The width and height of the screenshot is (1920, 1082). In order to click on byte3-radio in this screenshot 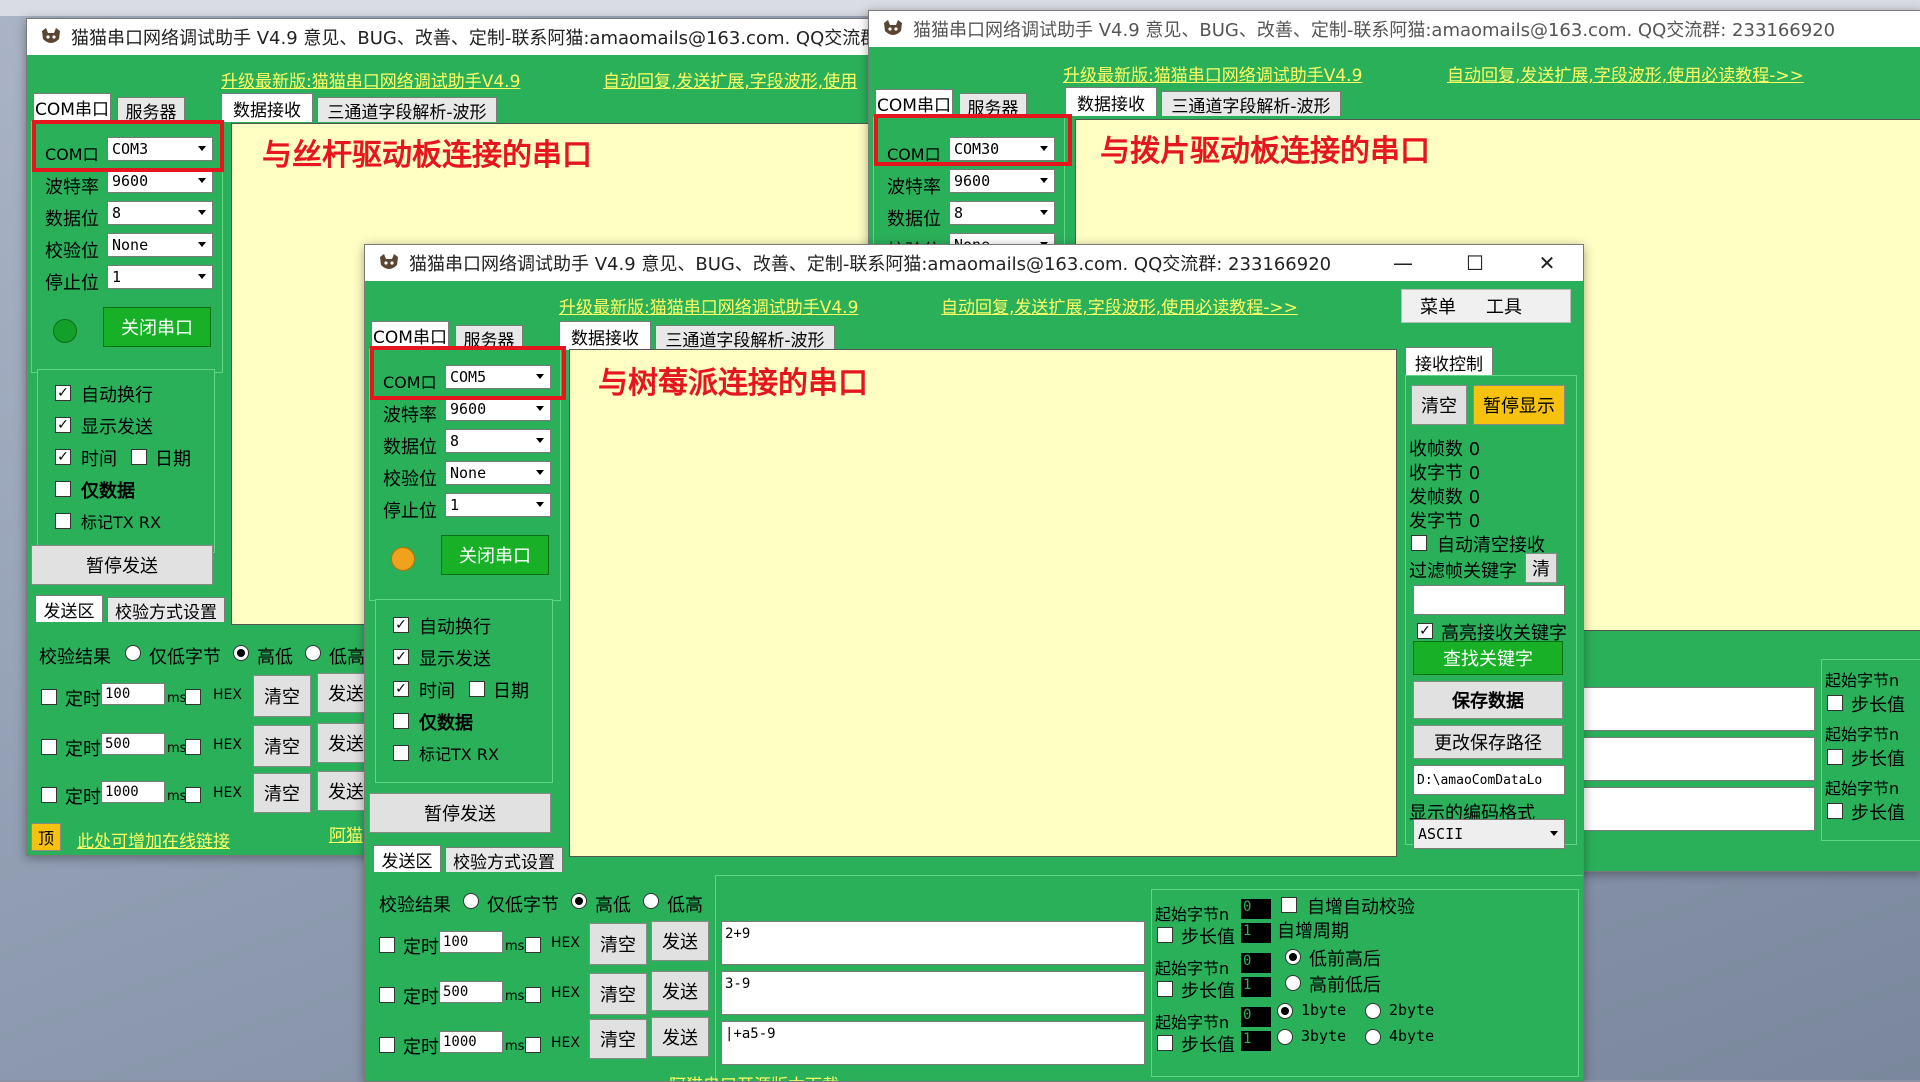, I will do `click(1285, 1037)`.